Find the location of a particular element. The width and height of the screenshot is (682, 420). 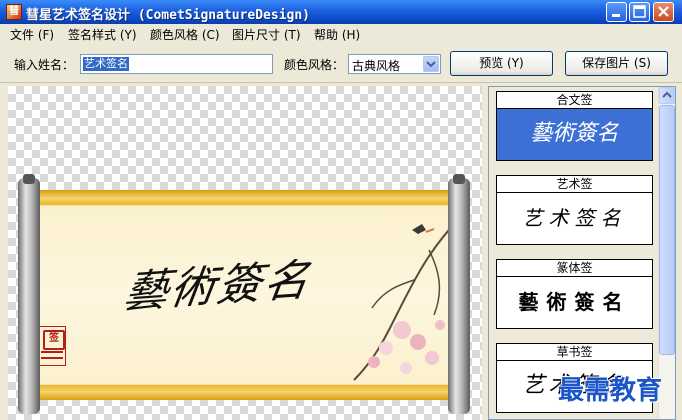

app-icon: 彗 is located at coordinates (14, 12).